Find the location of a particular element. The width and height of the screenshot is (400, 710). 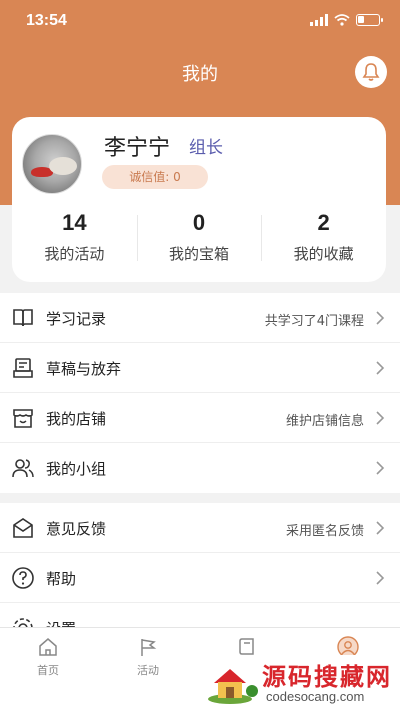

draft-icon is located at coordinates (23, 368).